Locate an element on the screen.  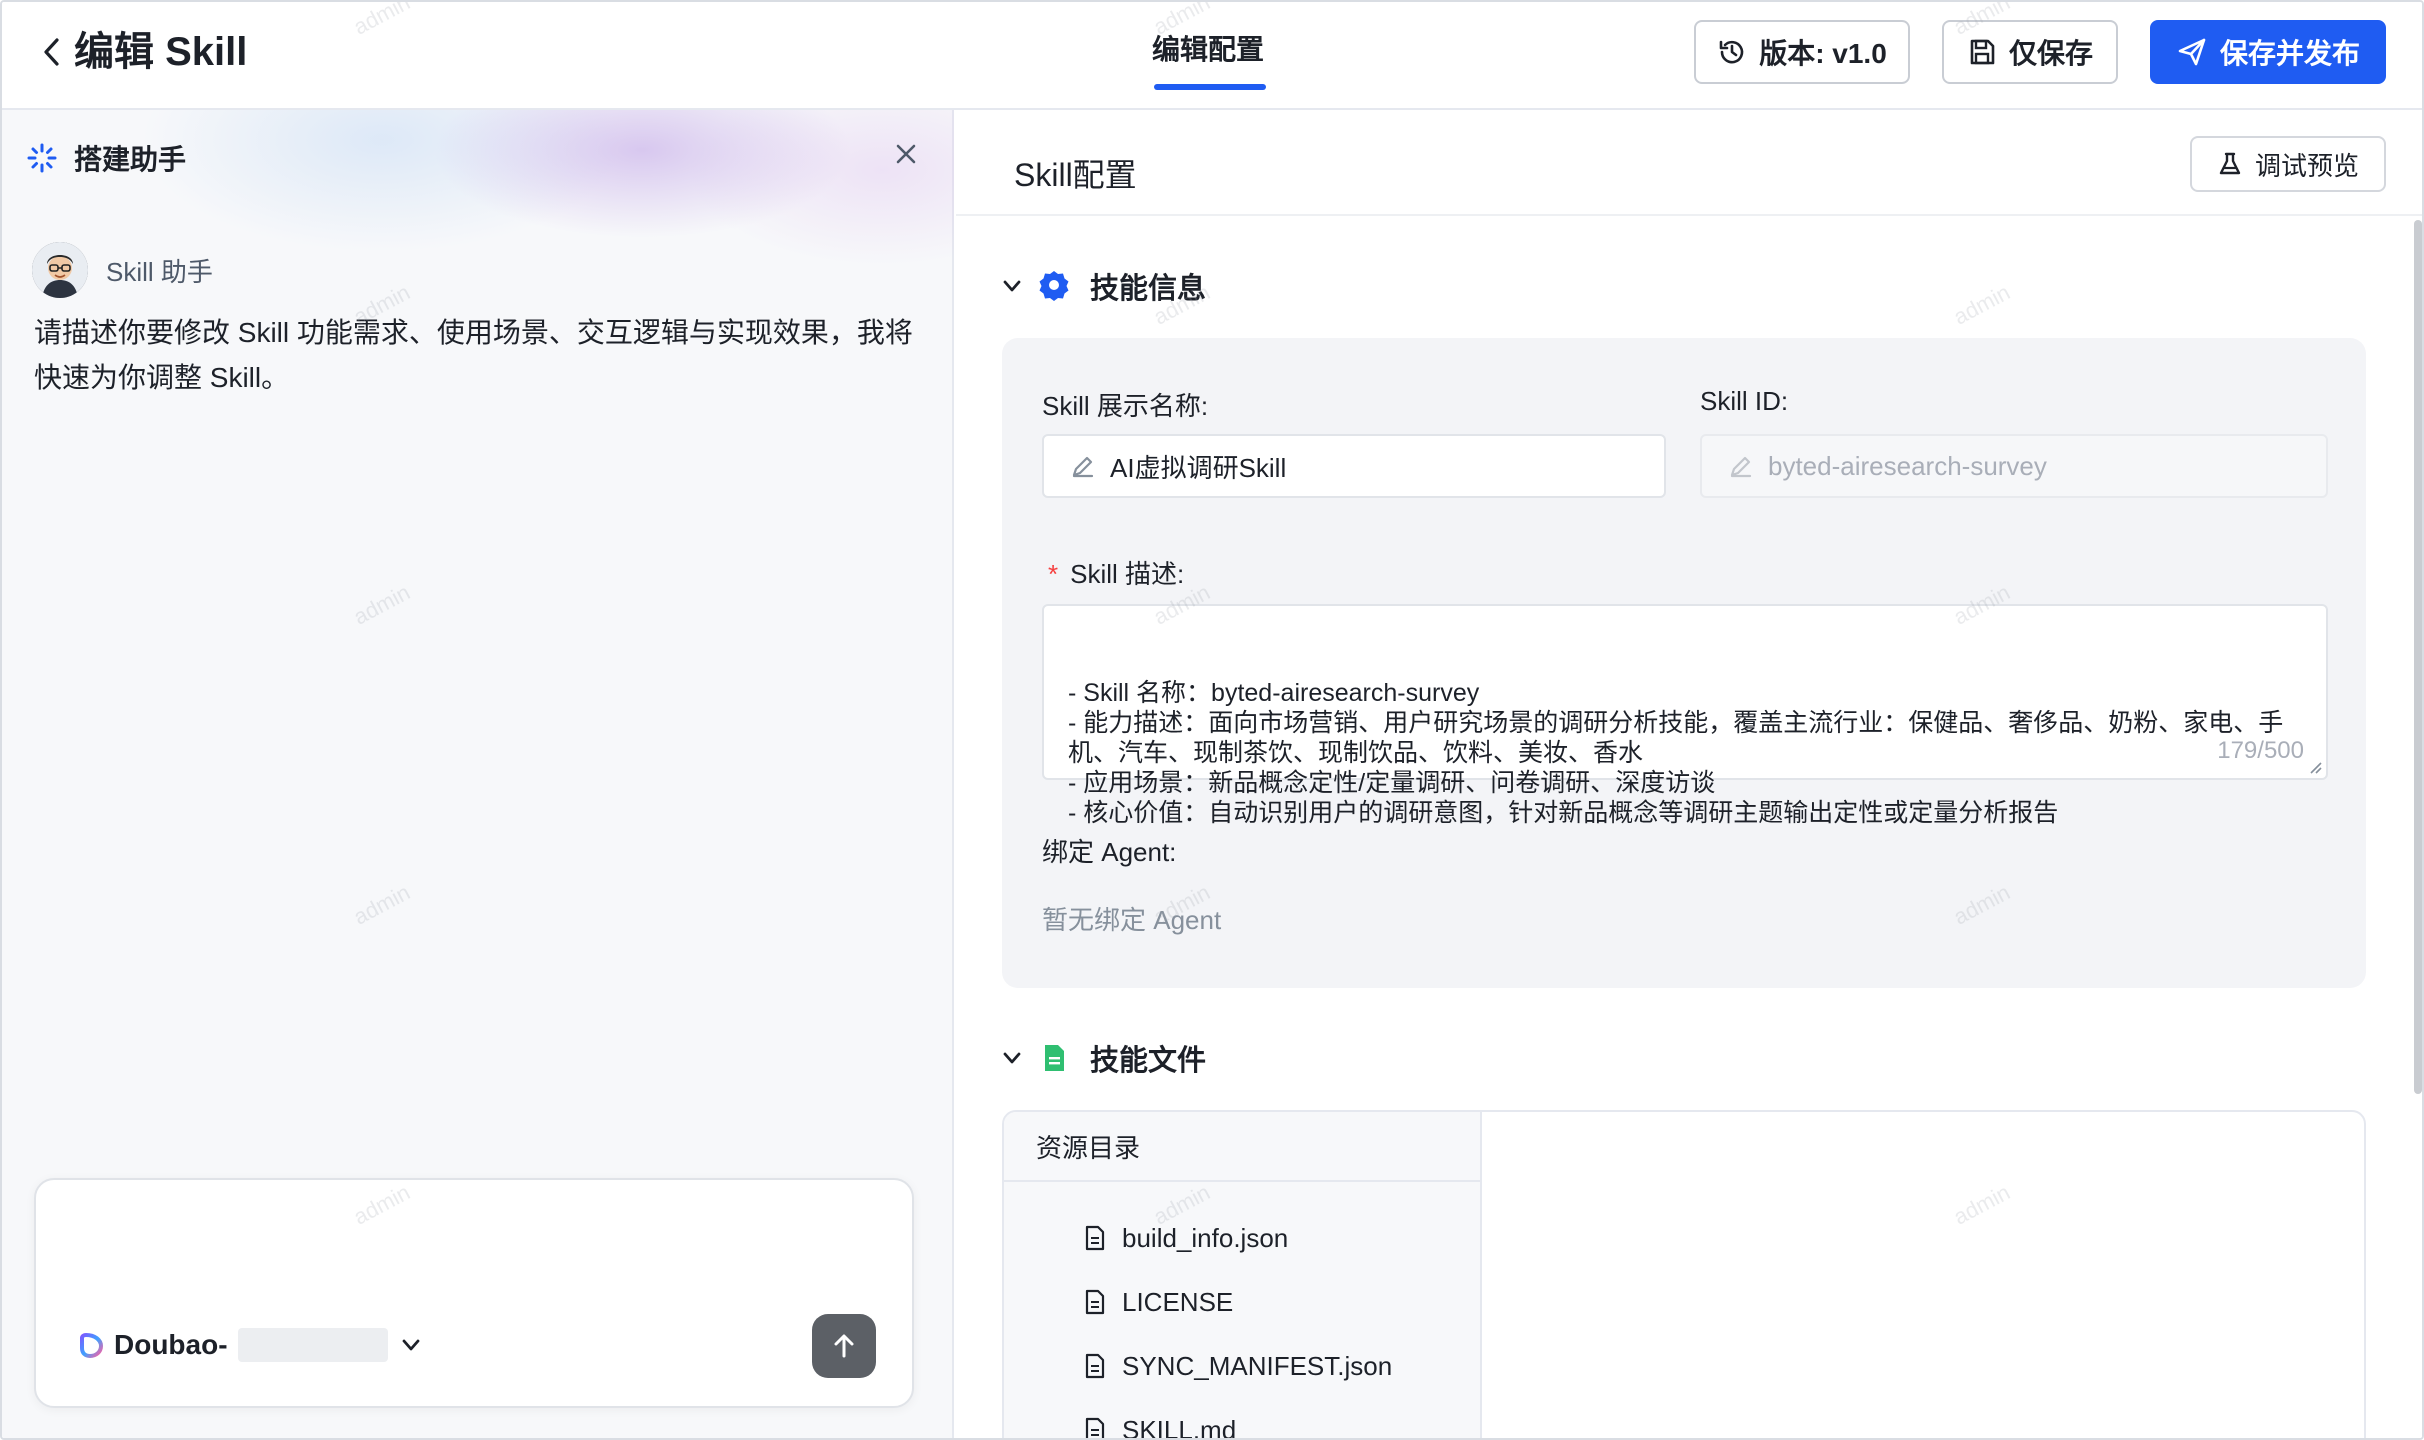
file-item: build_info.json is located at coordinates (1186, 1238).